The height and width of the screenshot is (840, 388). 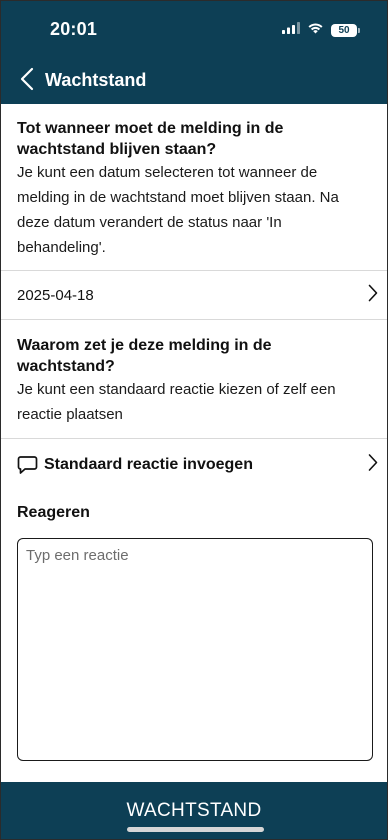 What do you see at coordinates (55, 295) in the screenshot?
I see `selected-date: 2025-04-18` at bounding box center [55, 295].